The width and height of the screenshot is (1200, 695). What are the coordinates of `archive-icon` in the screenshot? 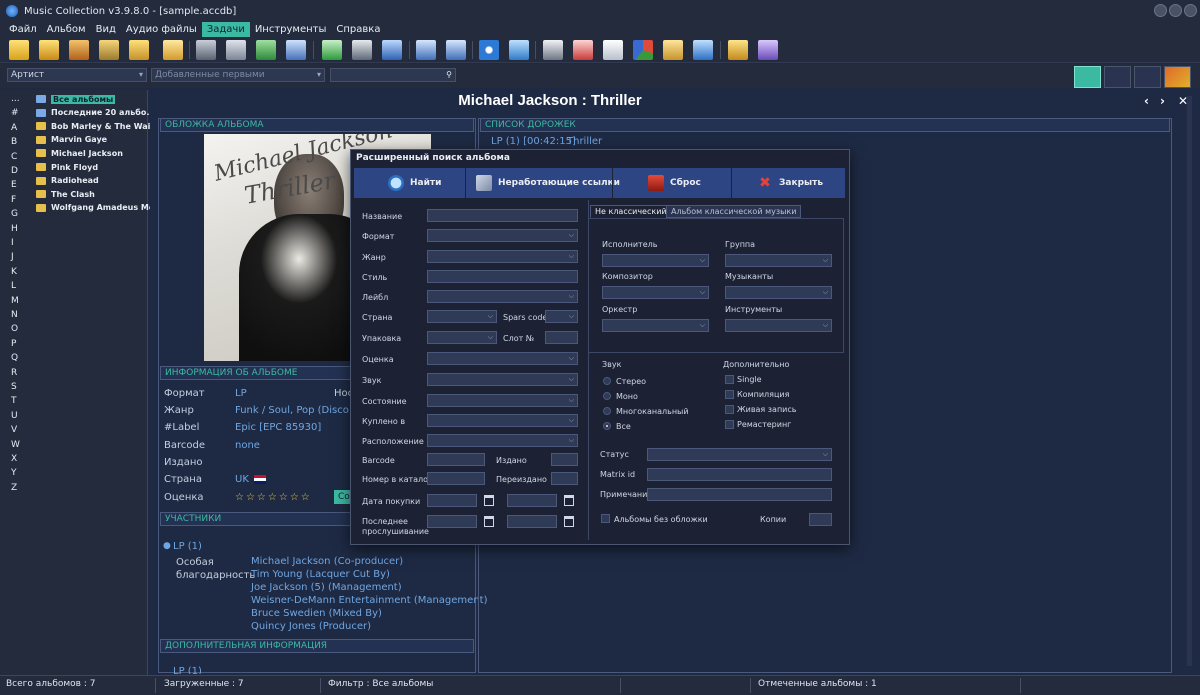 It's located at (673, 50).